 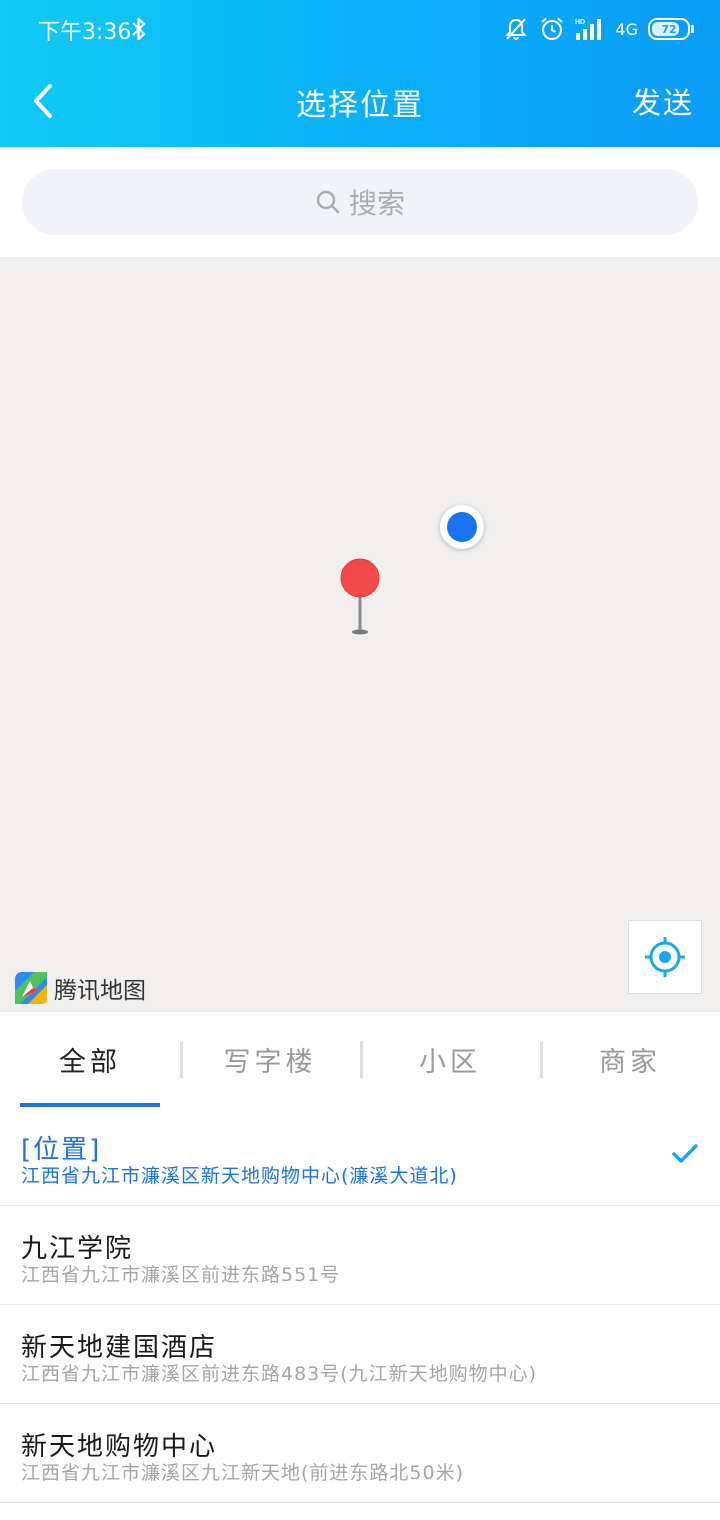 What do you see at coordinates (100, 991) in the screenshot?
I see `map-provider-label: 腾讯地图` at bounding box center [100, 991].